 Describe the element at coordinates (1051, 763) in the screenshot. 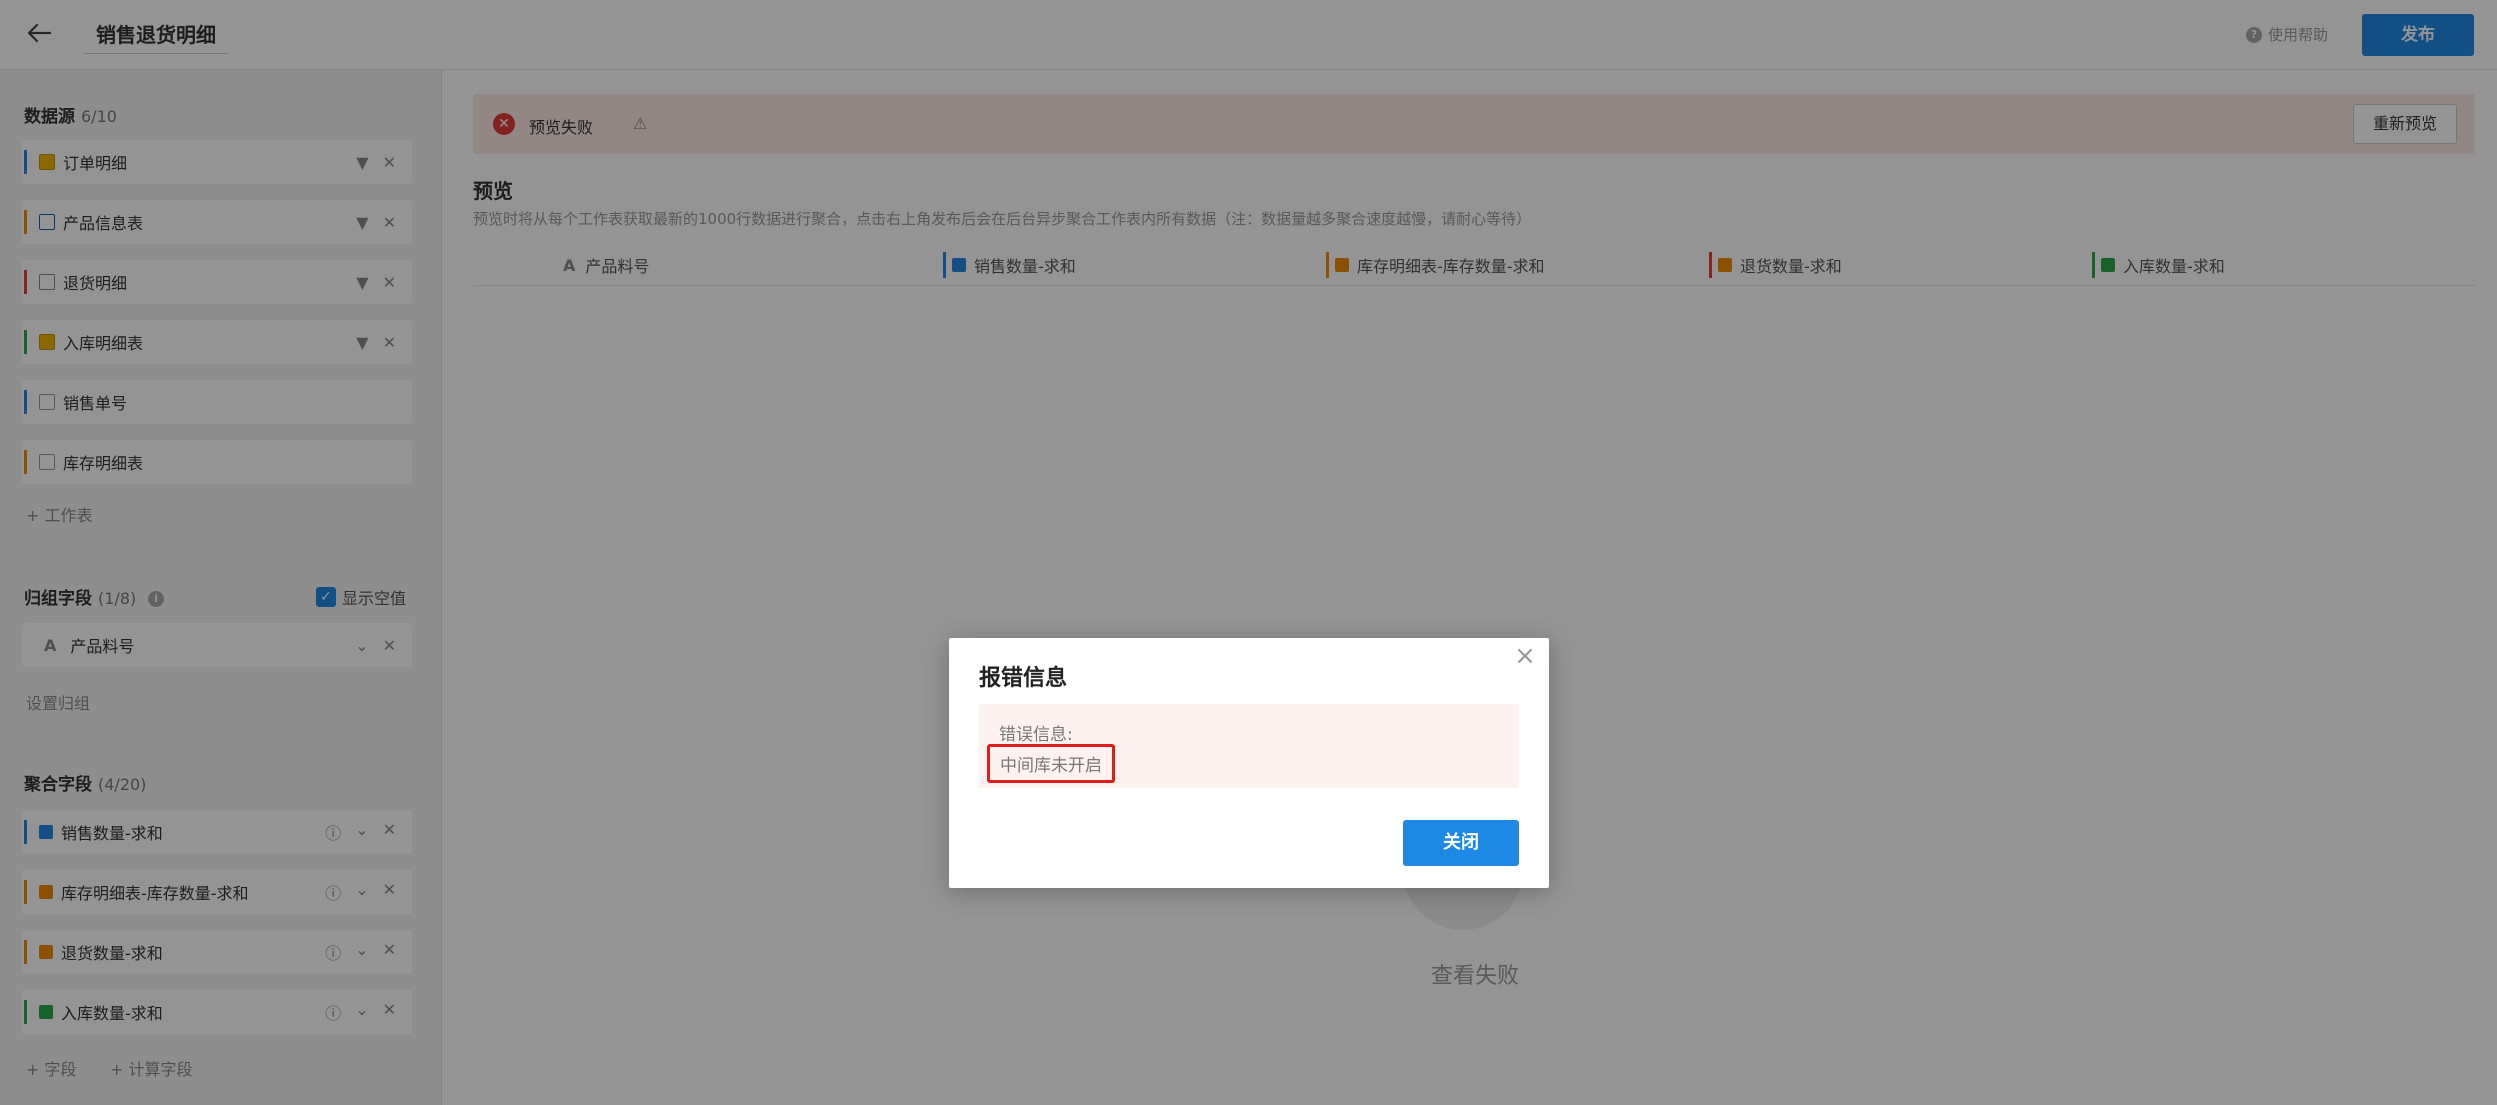

I see `error-value: 中间库未开启` at that location.